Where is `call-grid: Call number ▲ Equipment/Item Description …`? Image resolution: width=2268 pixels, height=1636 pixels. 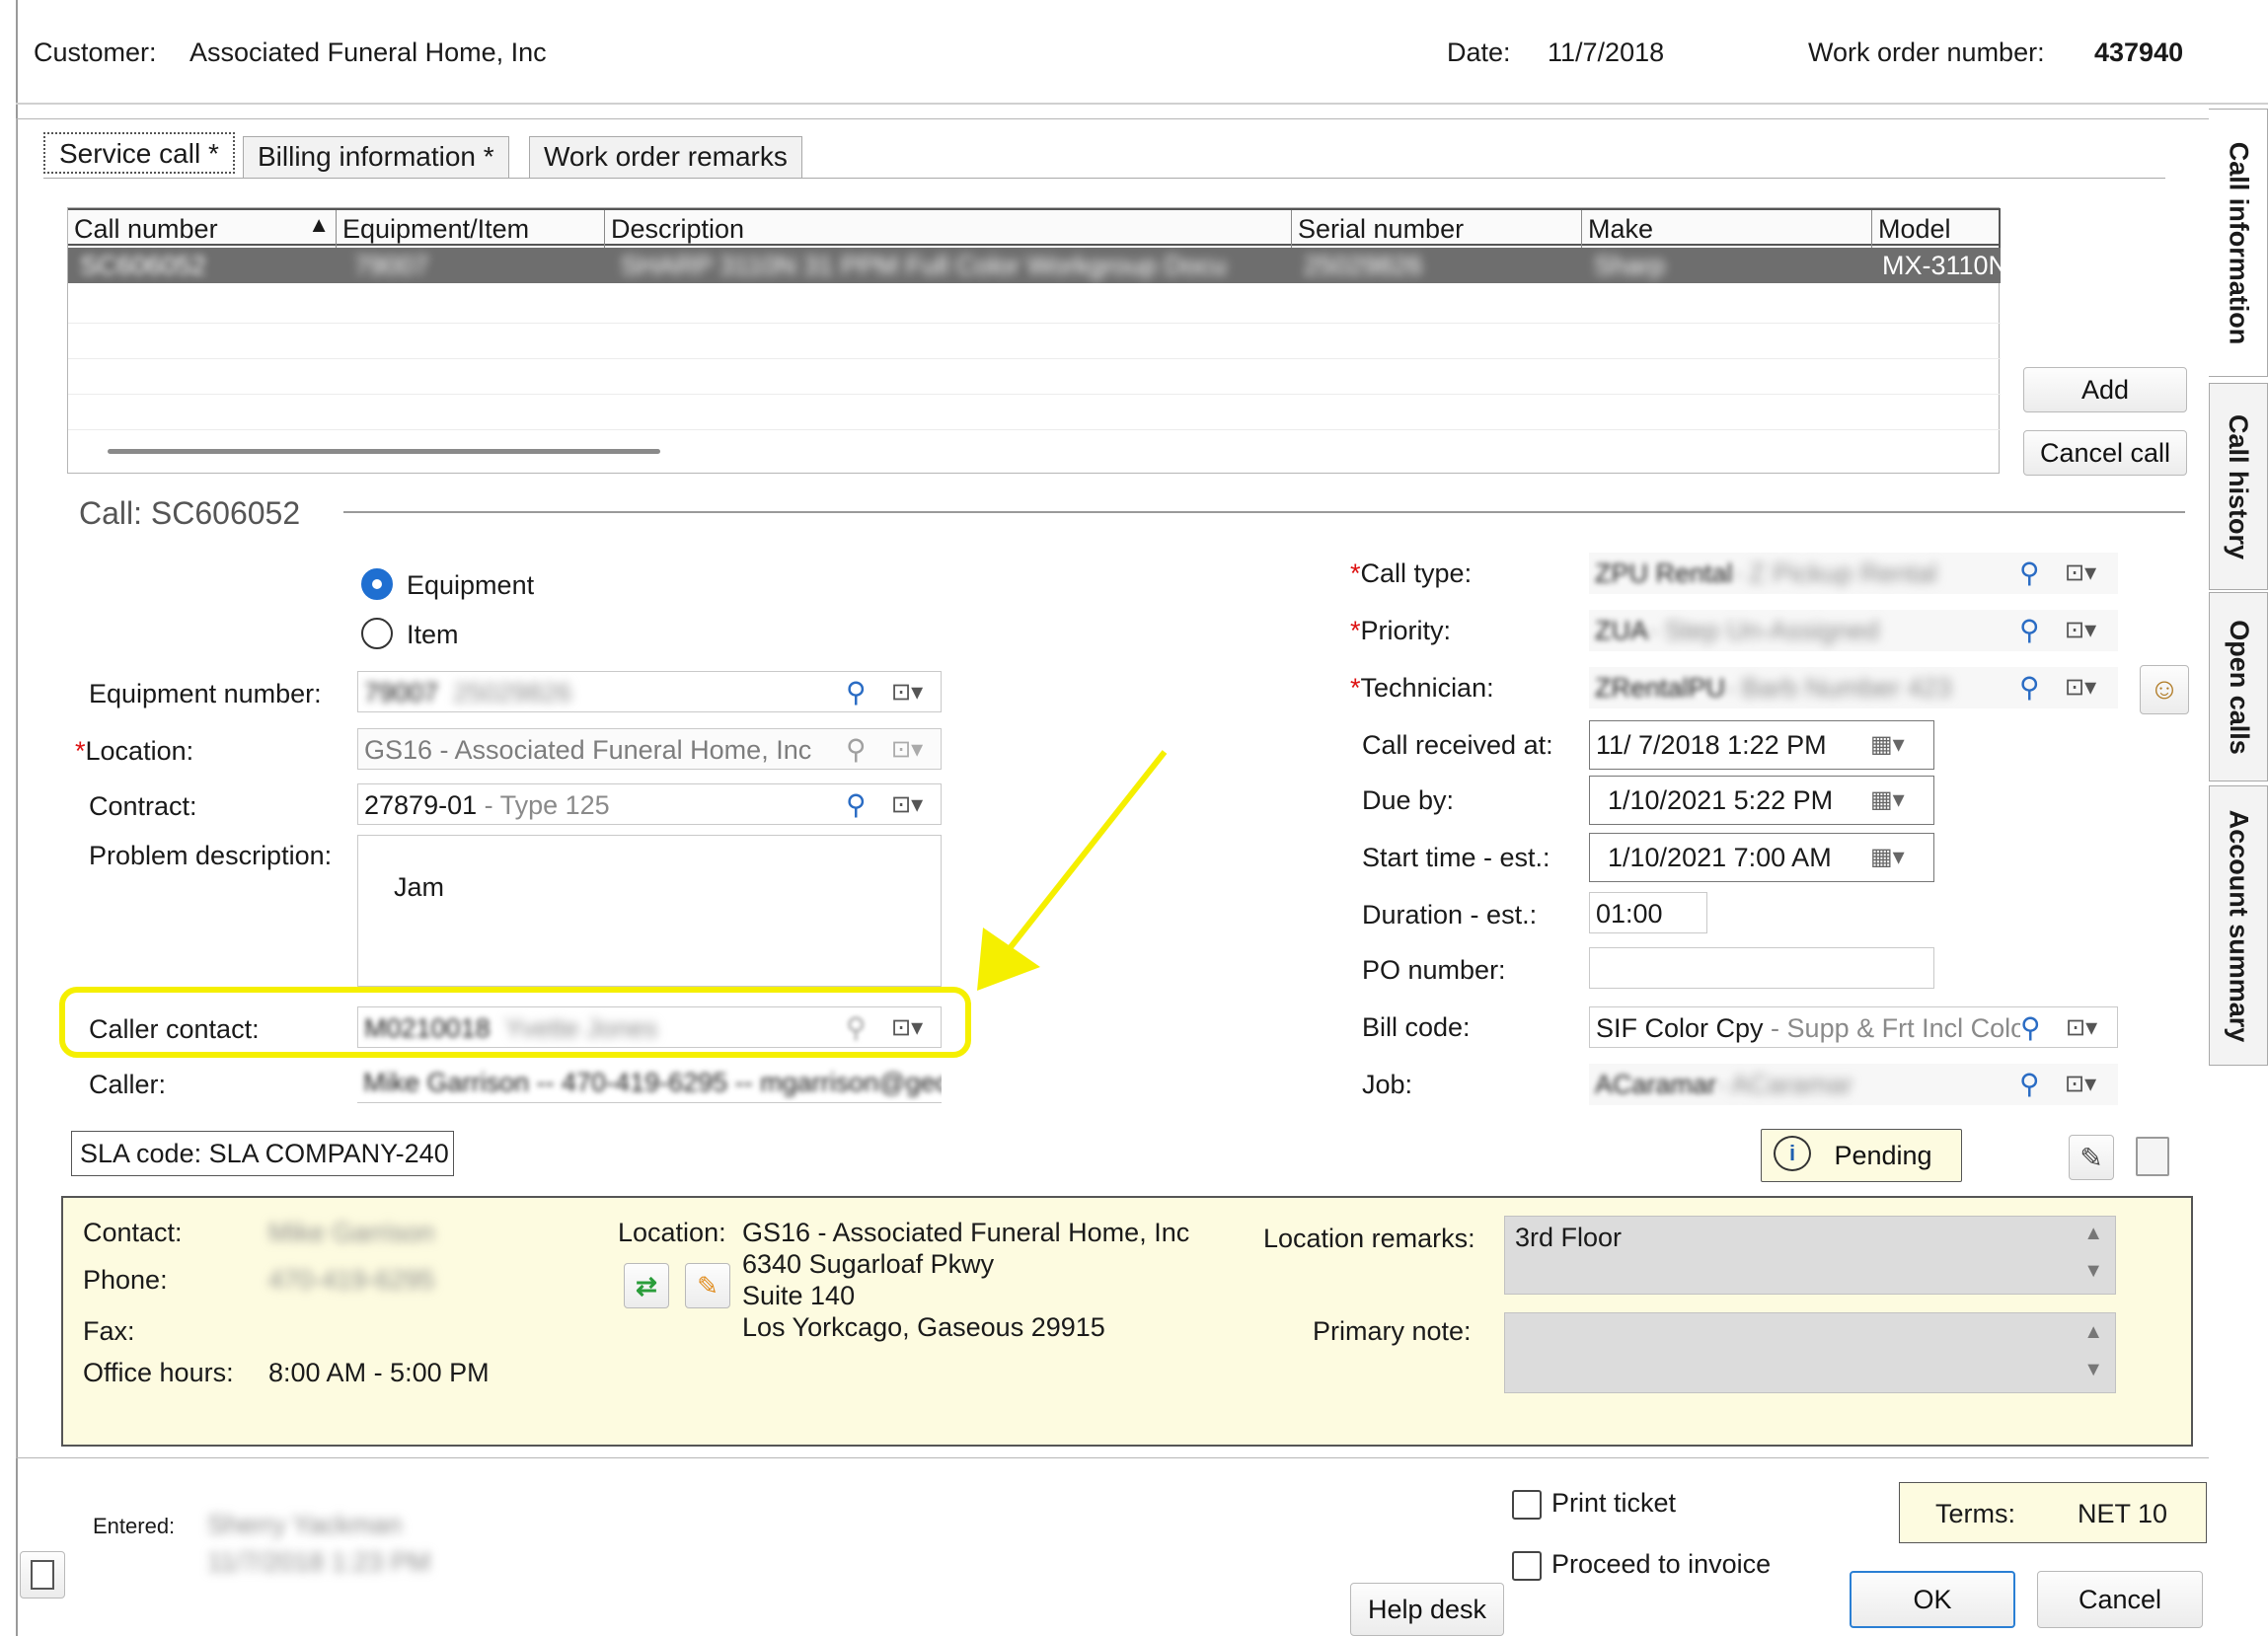
call-grid: Call number ▲ Equipment/Item Description … is located at coordinates (1034, 340).